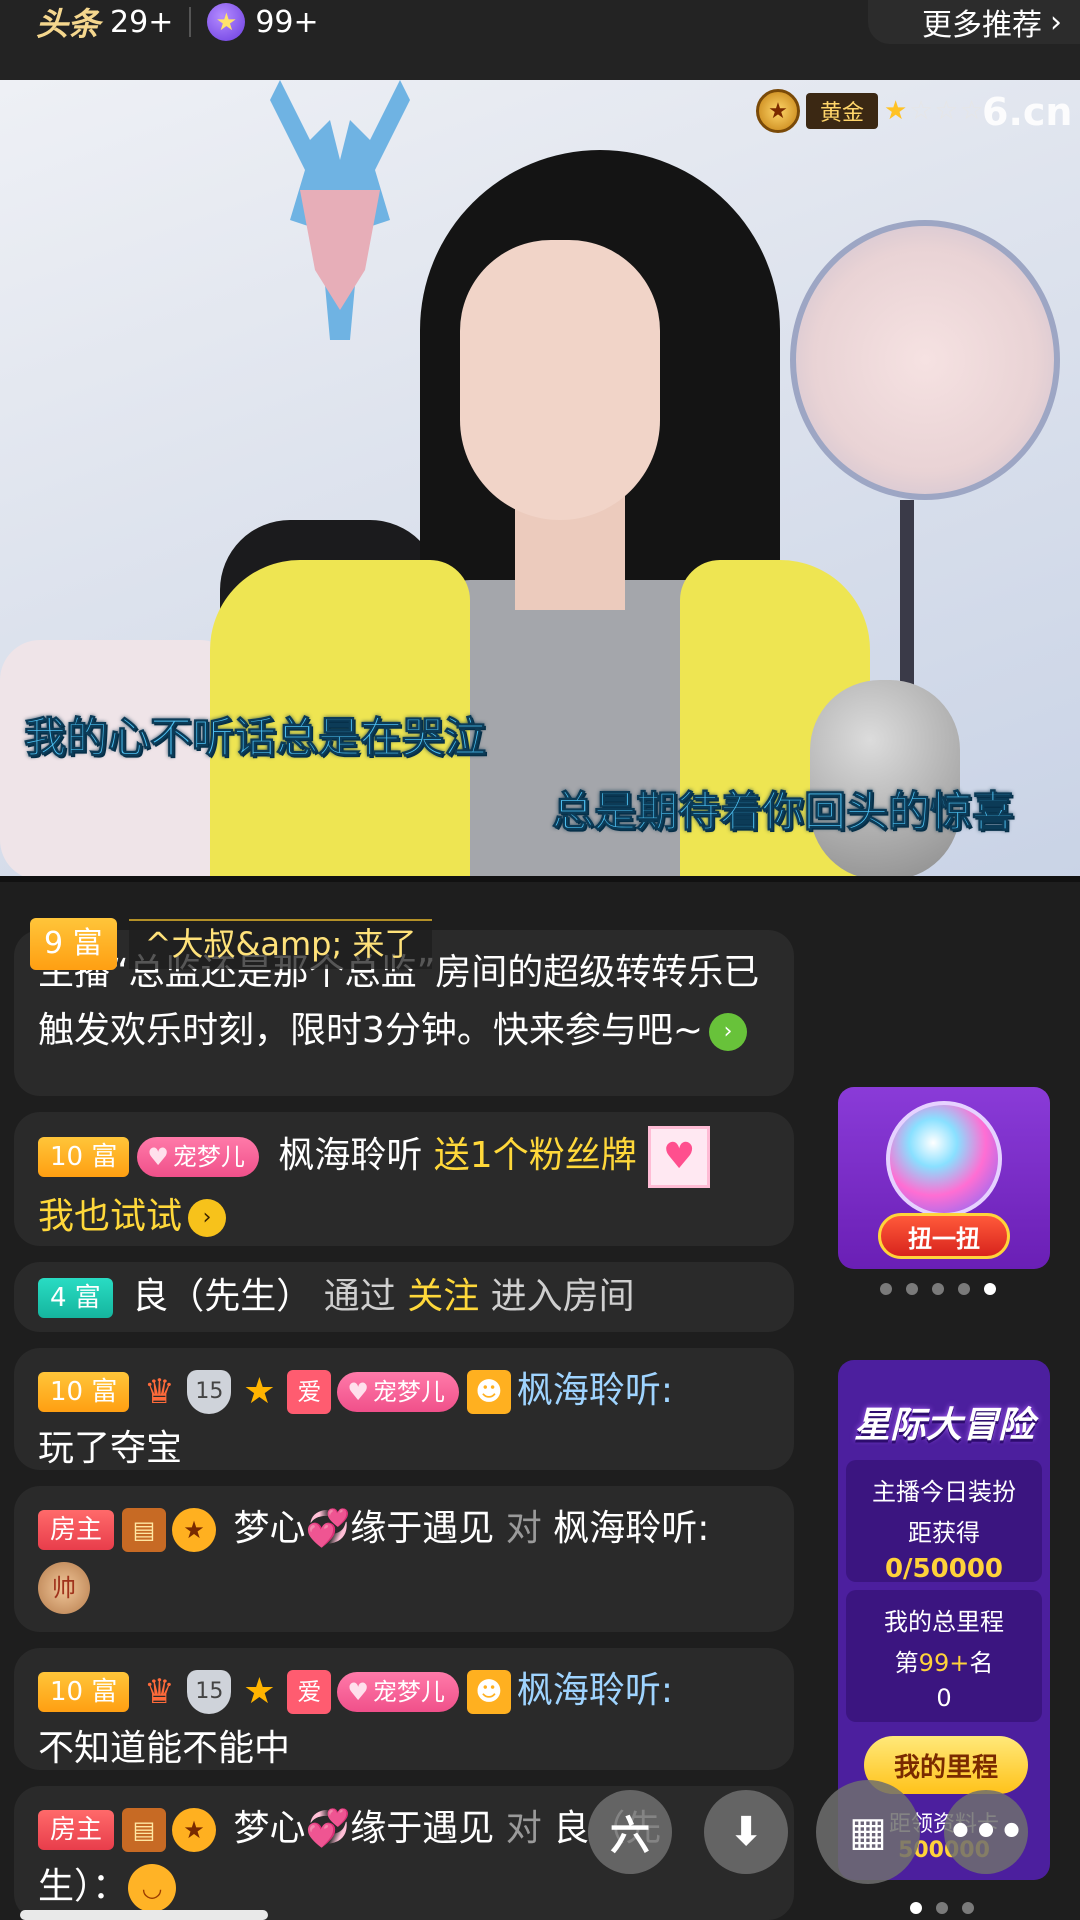  What do you see at coordinates (631, 1528) in the screenshot?
I see `target-name: 枫海聆听:` at bounding box center [631, 1528].